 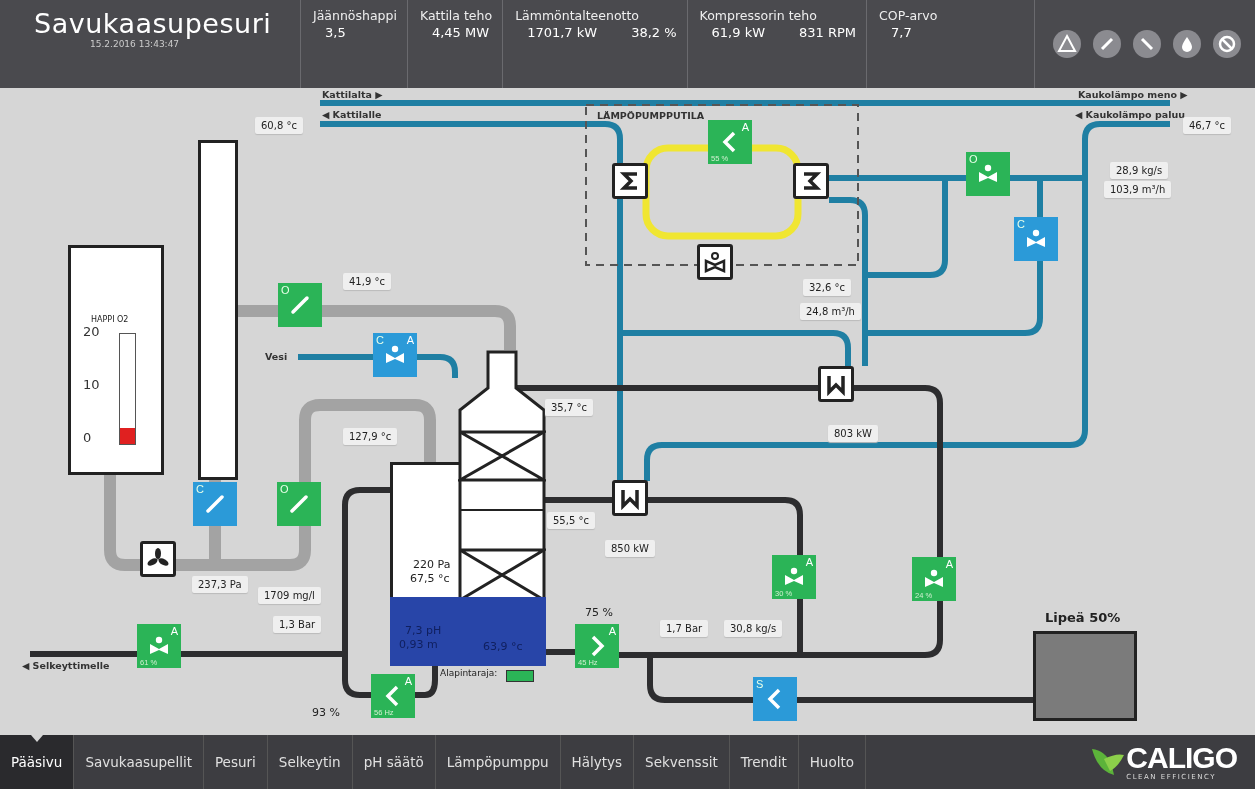 I want to click on pipe-label: Vesi, so click(x=276, y=356).